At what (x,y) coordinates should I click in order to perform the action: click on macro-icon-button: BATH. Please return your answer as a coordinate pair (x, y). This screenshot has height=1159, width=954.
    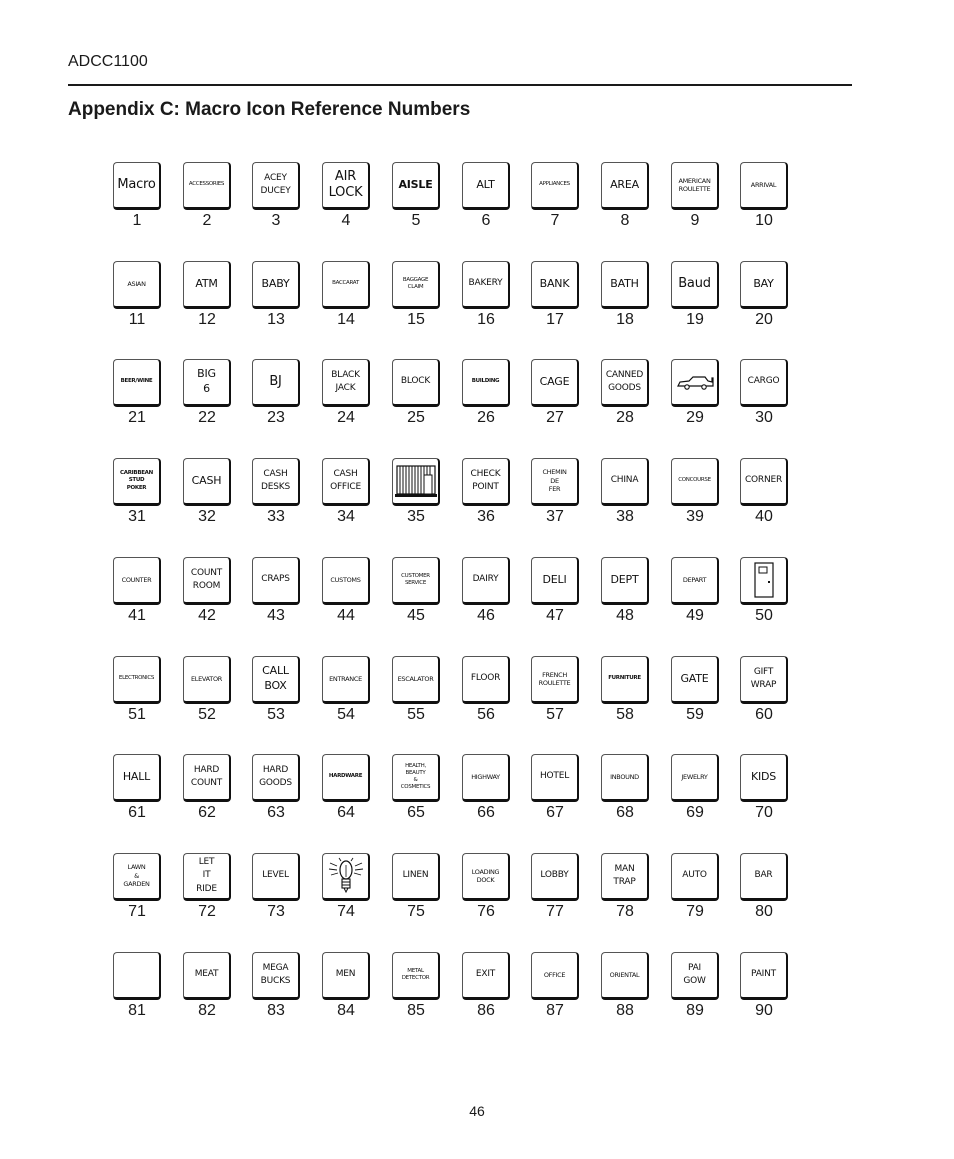
    Looking at the image, I should click on (625, 285).